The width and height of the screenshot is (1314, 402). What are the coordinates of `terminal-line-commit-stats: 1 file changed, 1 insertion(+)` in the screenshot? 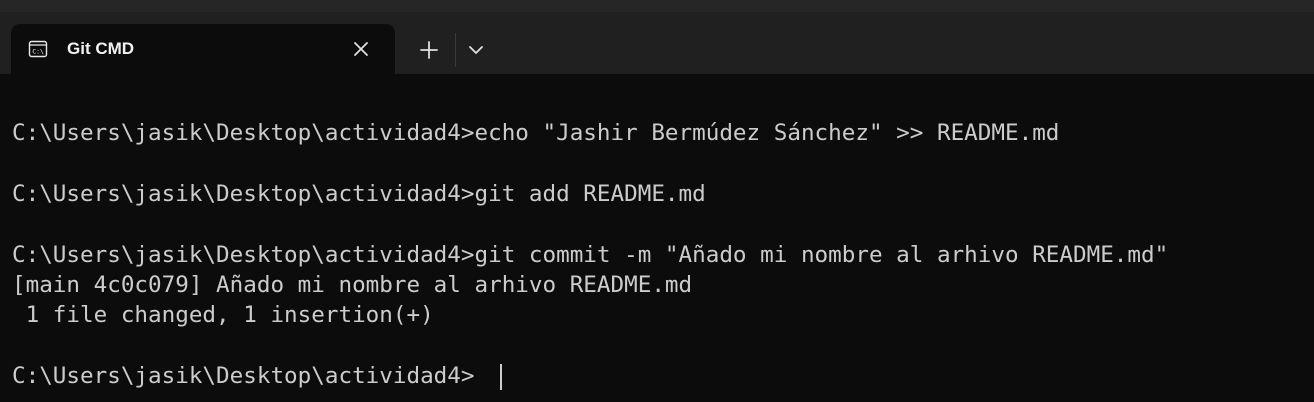 It's located at (223, 315).